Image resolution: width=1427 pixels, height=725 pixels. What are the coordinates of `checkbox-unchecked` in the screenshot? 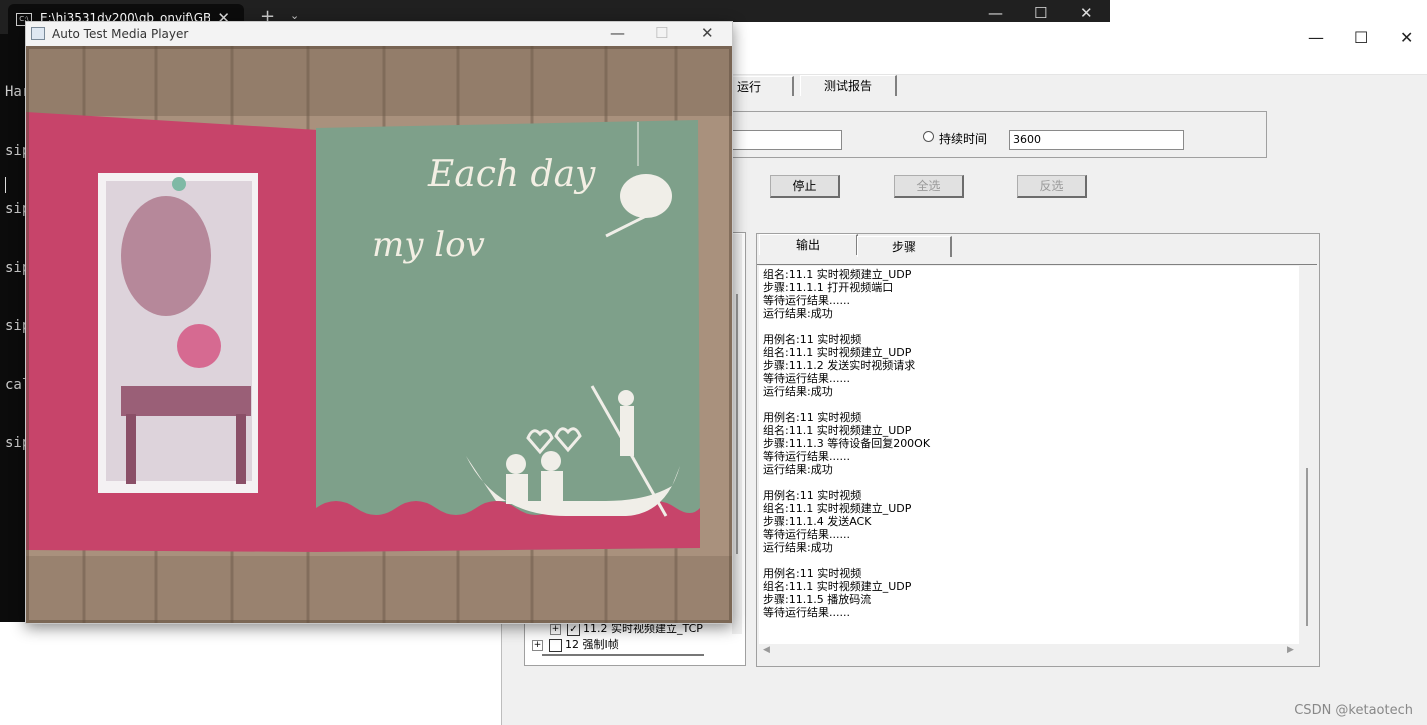 It's located at (555, 645).